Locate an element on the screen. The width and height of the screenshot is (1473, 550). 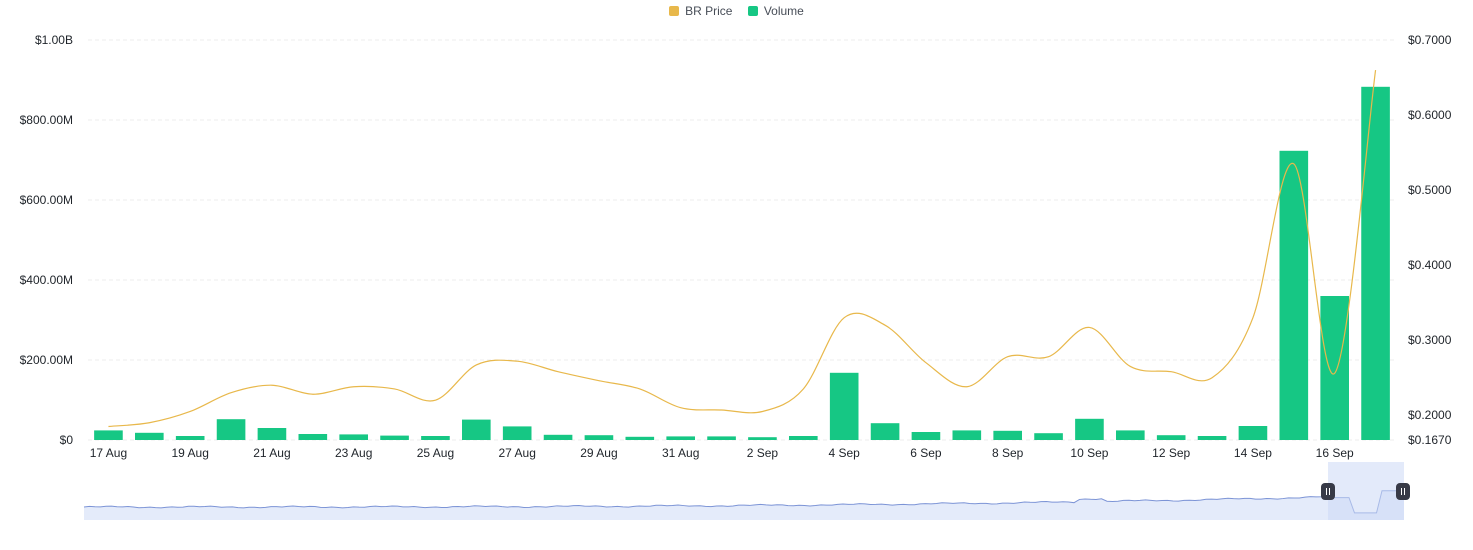
x-tick-label: 29 Aug is located at coordinates (598, 453).